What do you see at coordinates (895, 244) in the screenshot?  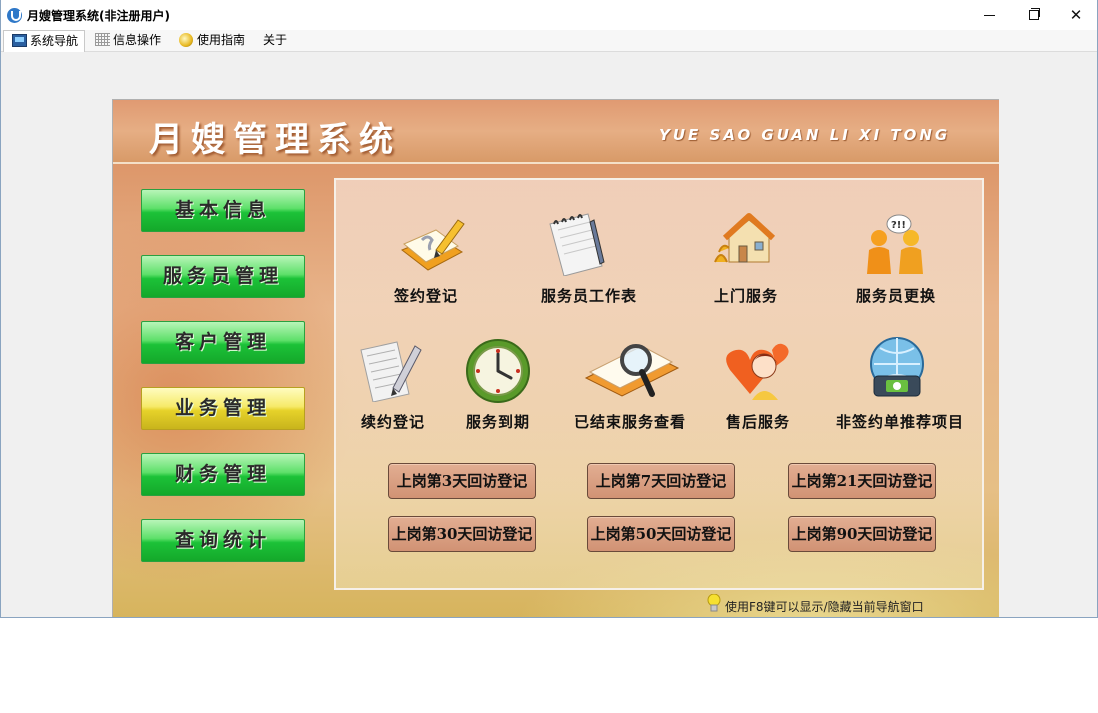 I see `people-swap-icon: ?!!` at bounding box center [895, 244].